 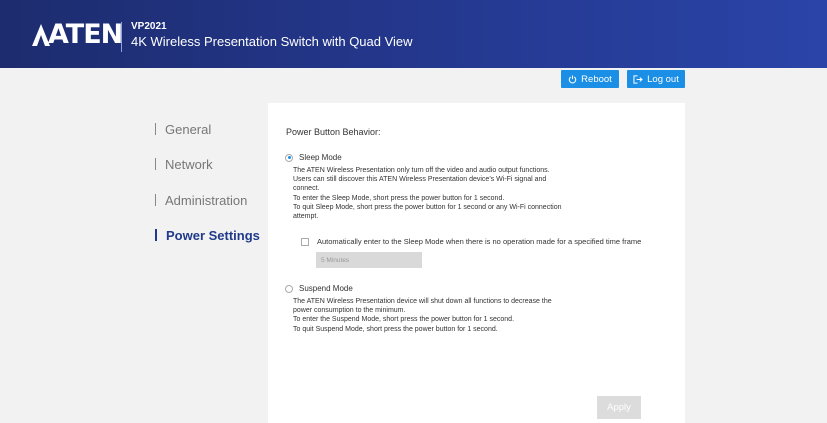 I want to click on description-line: connect., so click(x=306, y=189).